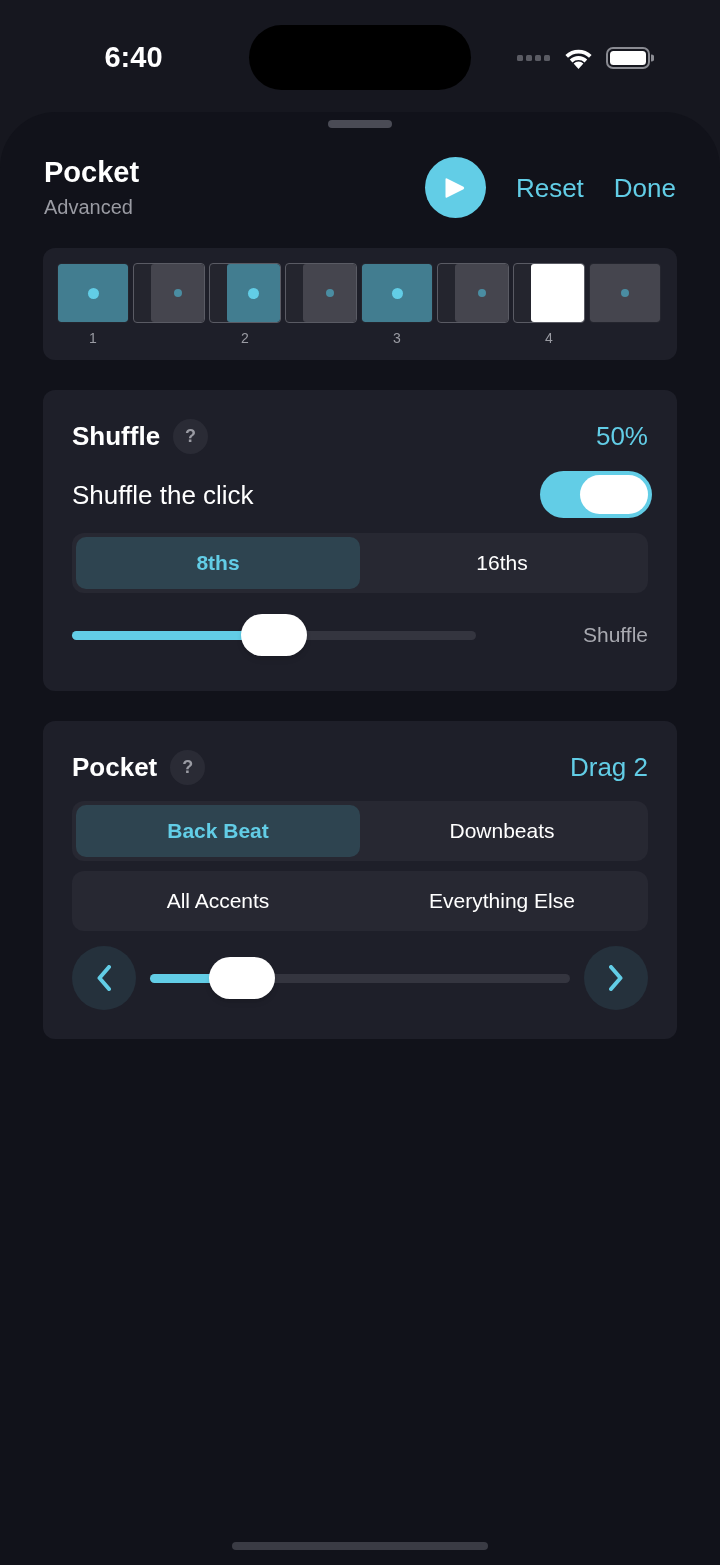 This screenshot has width=720, height=1565. I want to click on beat-number: 1, so click(93, 338).